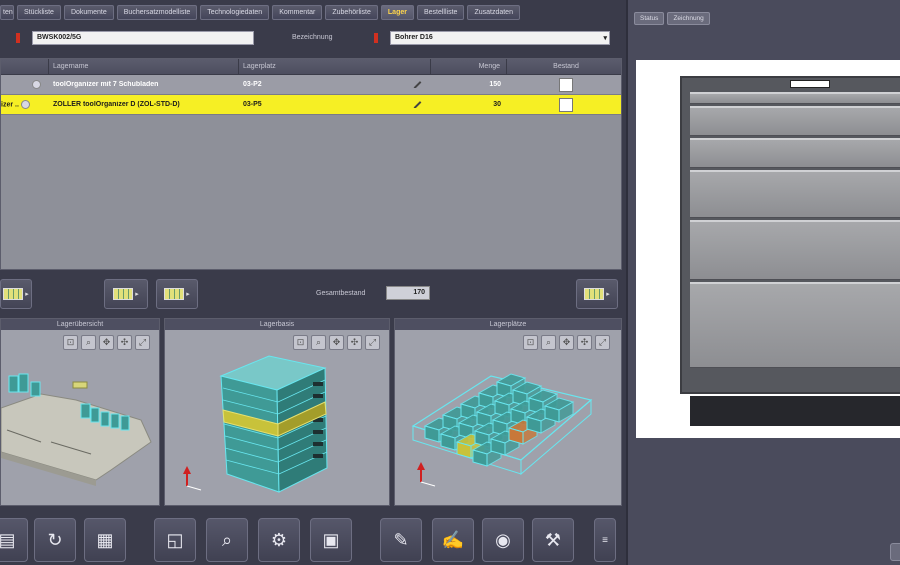  I want to click on warehouse-overview-3d, so click(81, 418).